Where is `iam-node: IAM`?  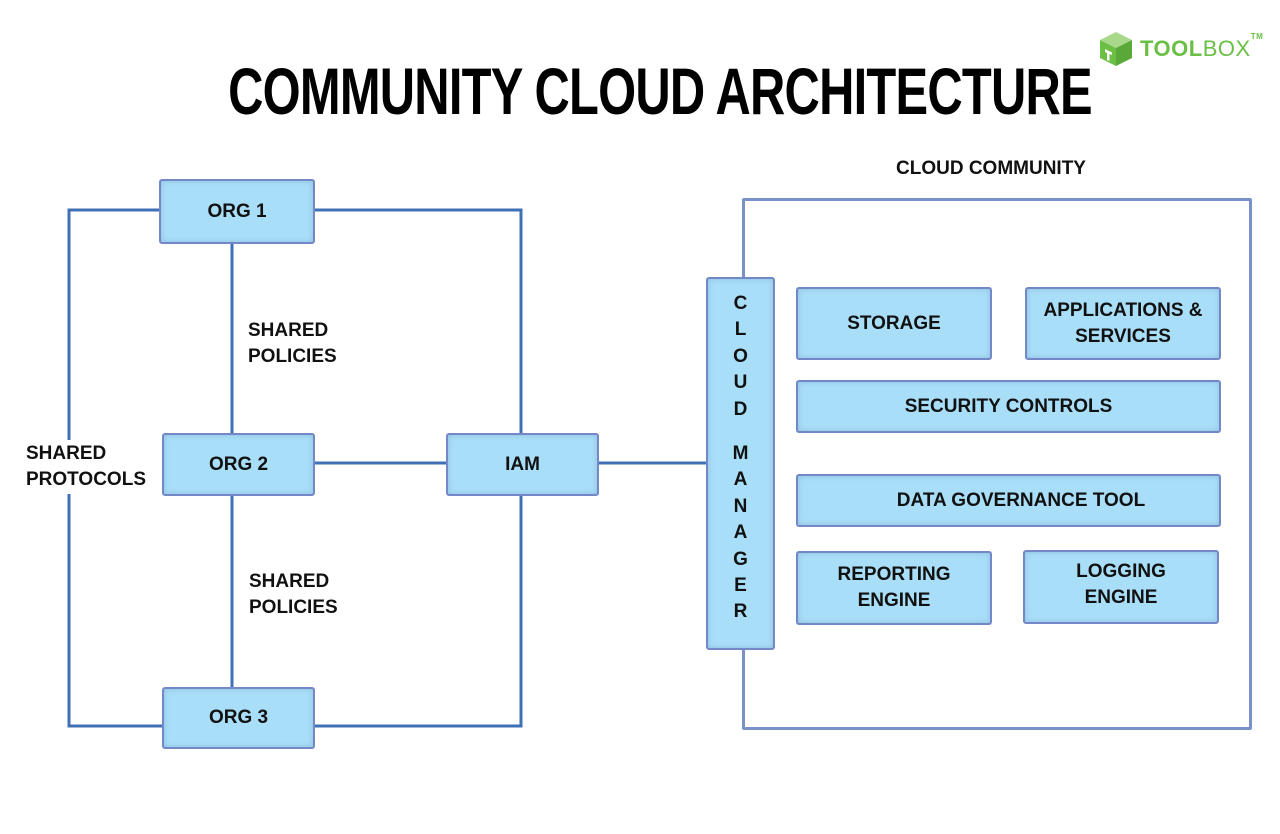
iam-node: IAM is located at coordinates (522, 464).